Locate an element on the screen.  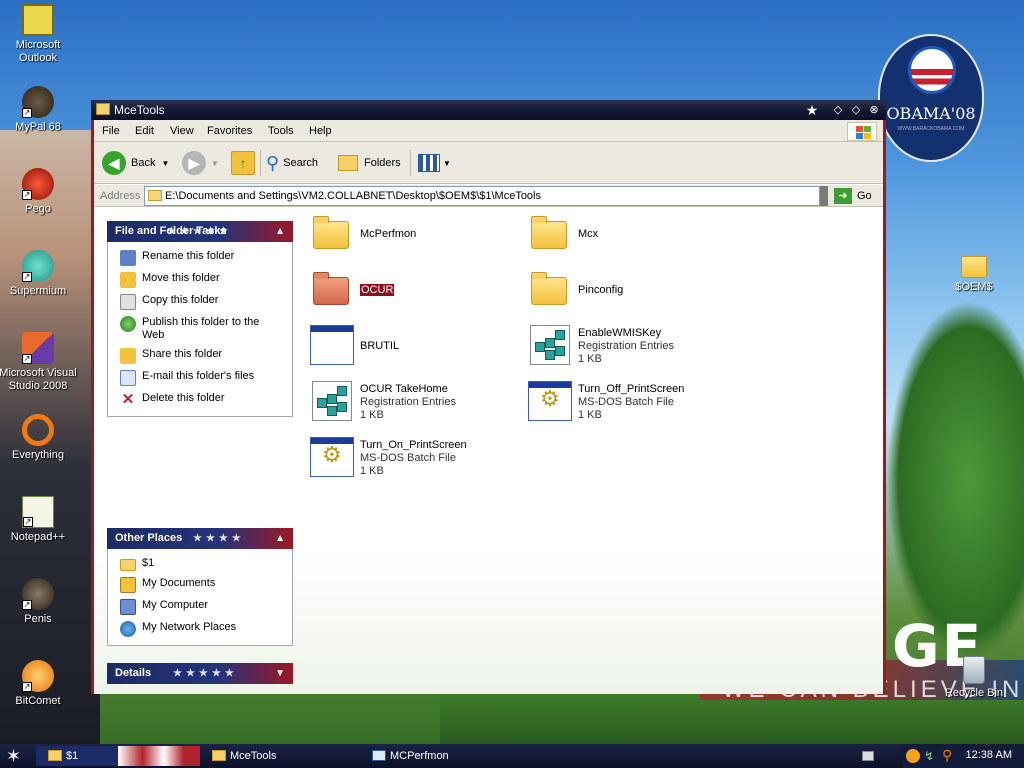
desktop-icon-penis: ↗ Penis is located at coordinates (40, 602).